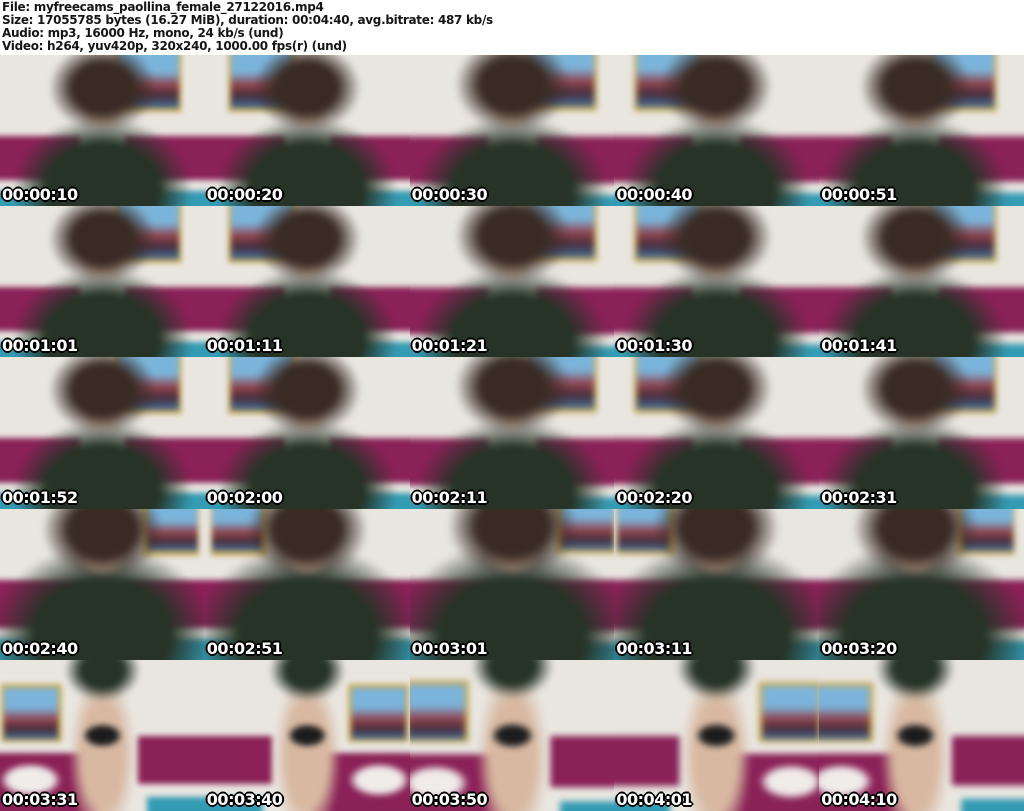 The height and width of the screenshot is (811, 1024). Describe the element at coordinates (244, 497) in the screenshot. I see `timestamp-overlay: 00:02:00` at that location.